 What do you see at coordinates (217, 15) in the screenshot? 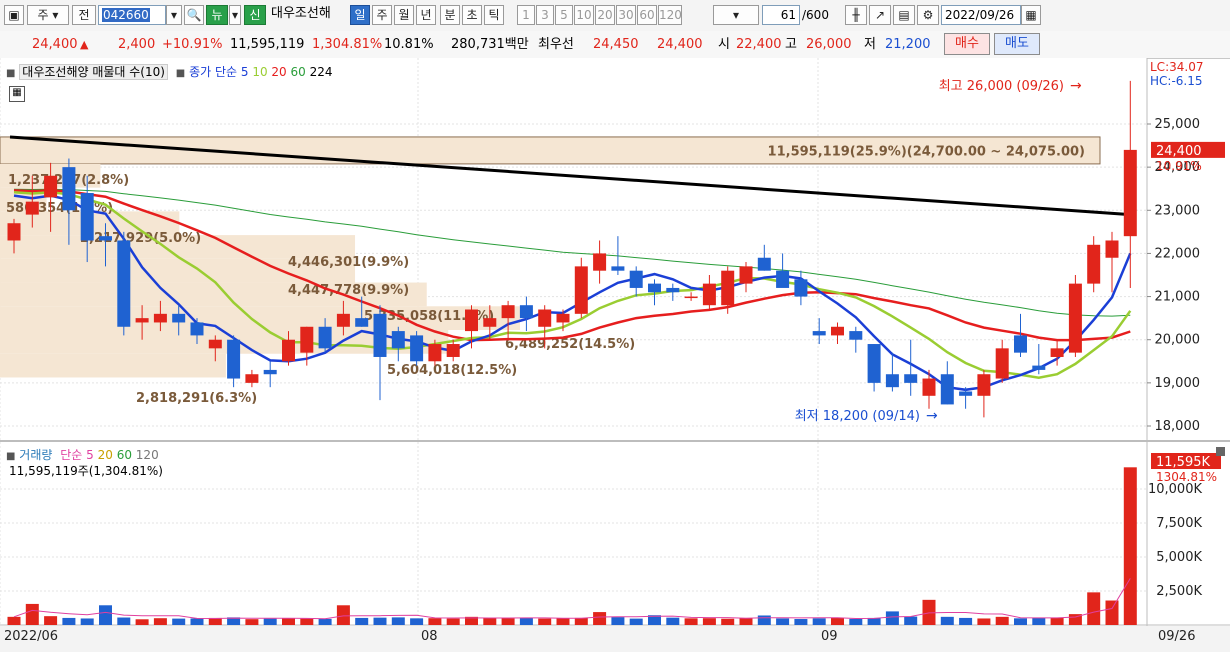
I see `news-button: 뉴` at bounding box center [217, 15].